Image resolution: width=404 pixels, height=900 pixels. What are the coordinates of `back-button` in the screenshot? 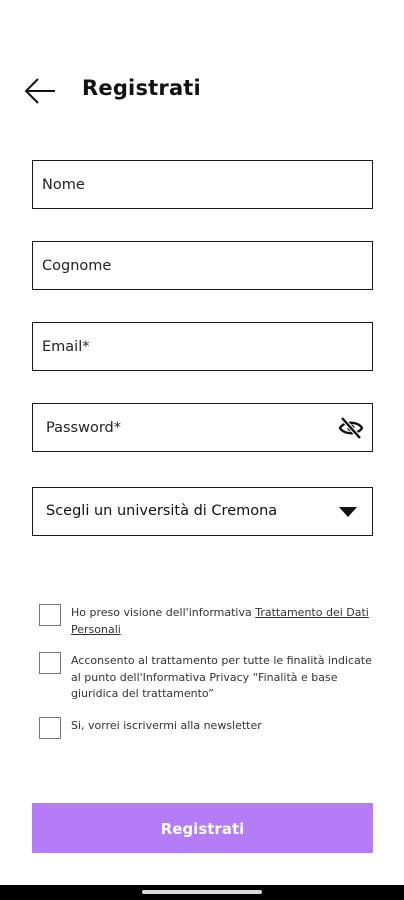 It's located at (40, 91).